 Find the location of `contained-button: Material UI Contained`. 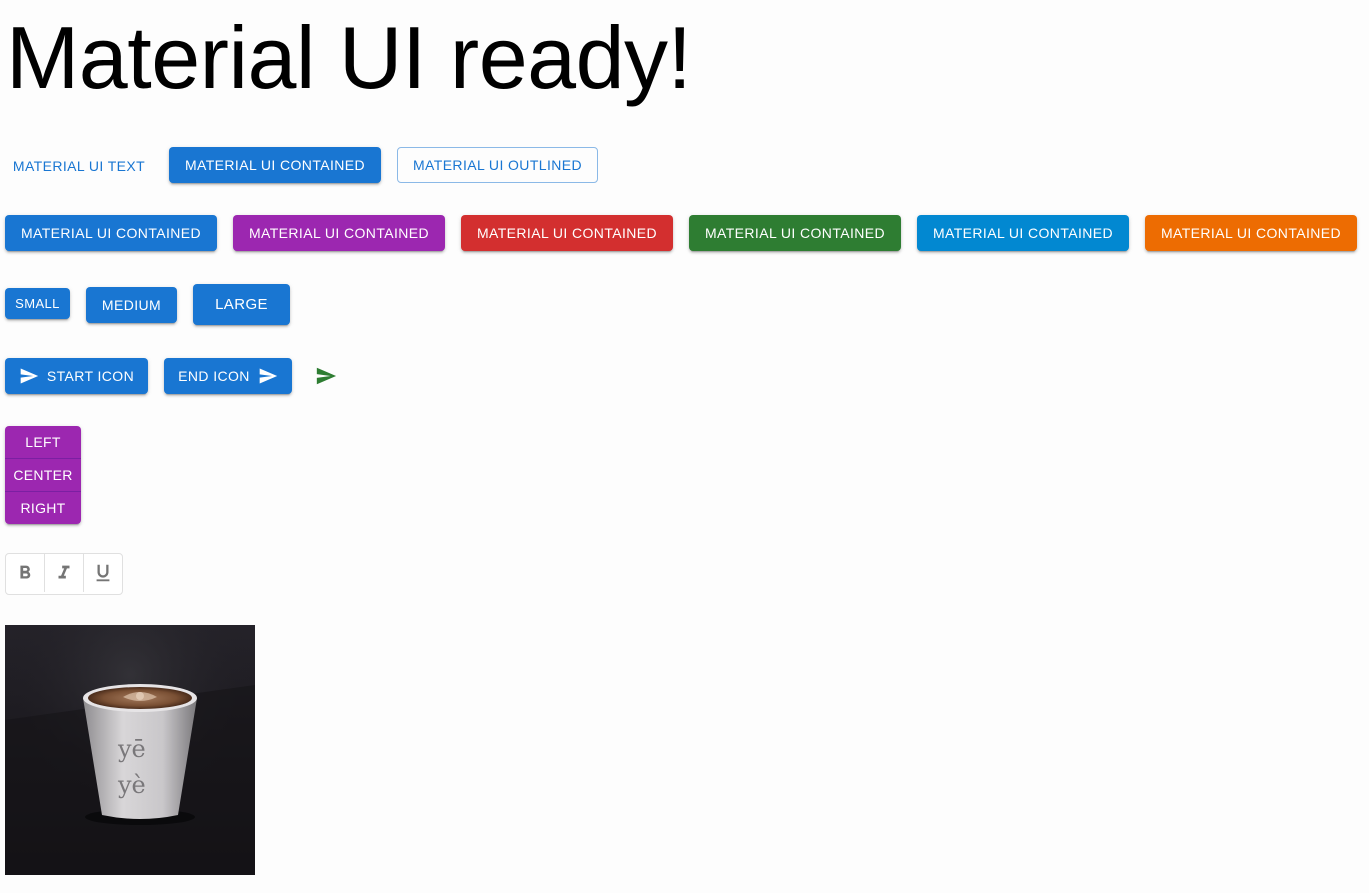

contained-button: Material UI Contained is located at coordinates (275, 165).